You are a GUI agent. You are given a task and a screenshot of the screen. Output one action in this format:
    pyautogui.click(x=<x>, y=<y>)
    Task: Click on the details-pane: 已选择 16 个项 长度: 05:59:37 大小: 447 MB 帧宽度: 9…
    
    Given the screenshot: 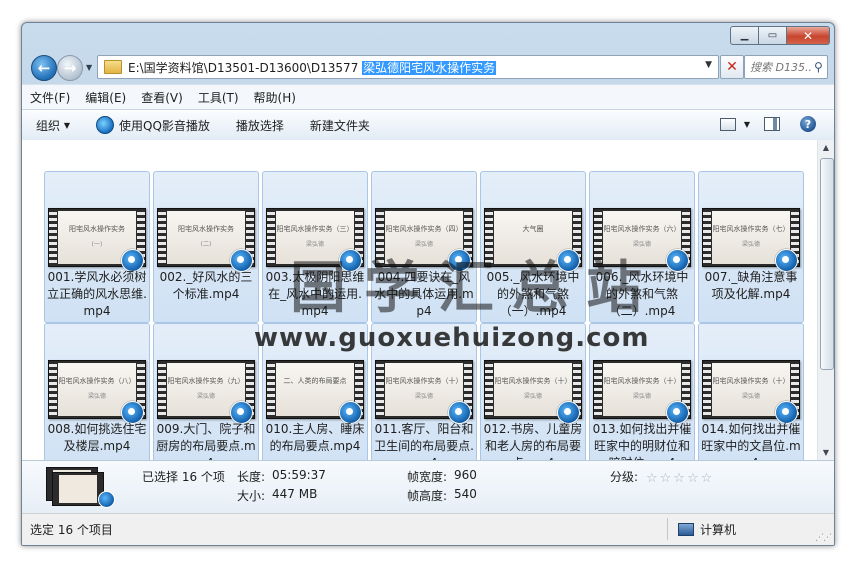 What is the action you would take?
    pyautogui.click(x=428, y=486)
    